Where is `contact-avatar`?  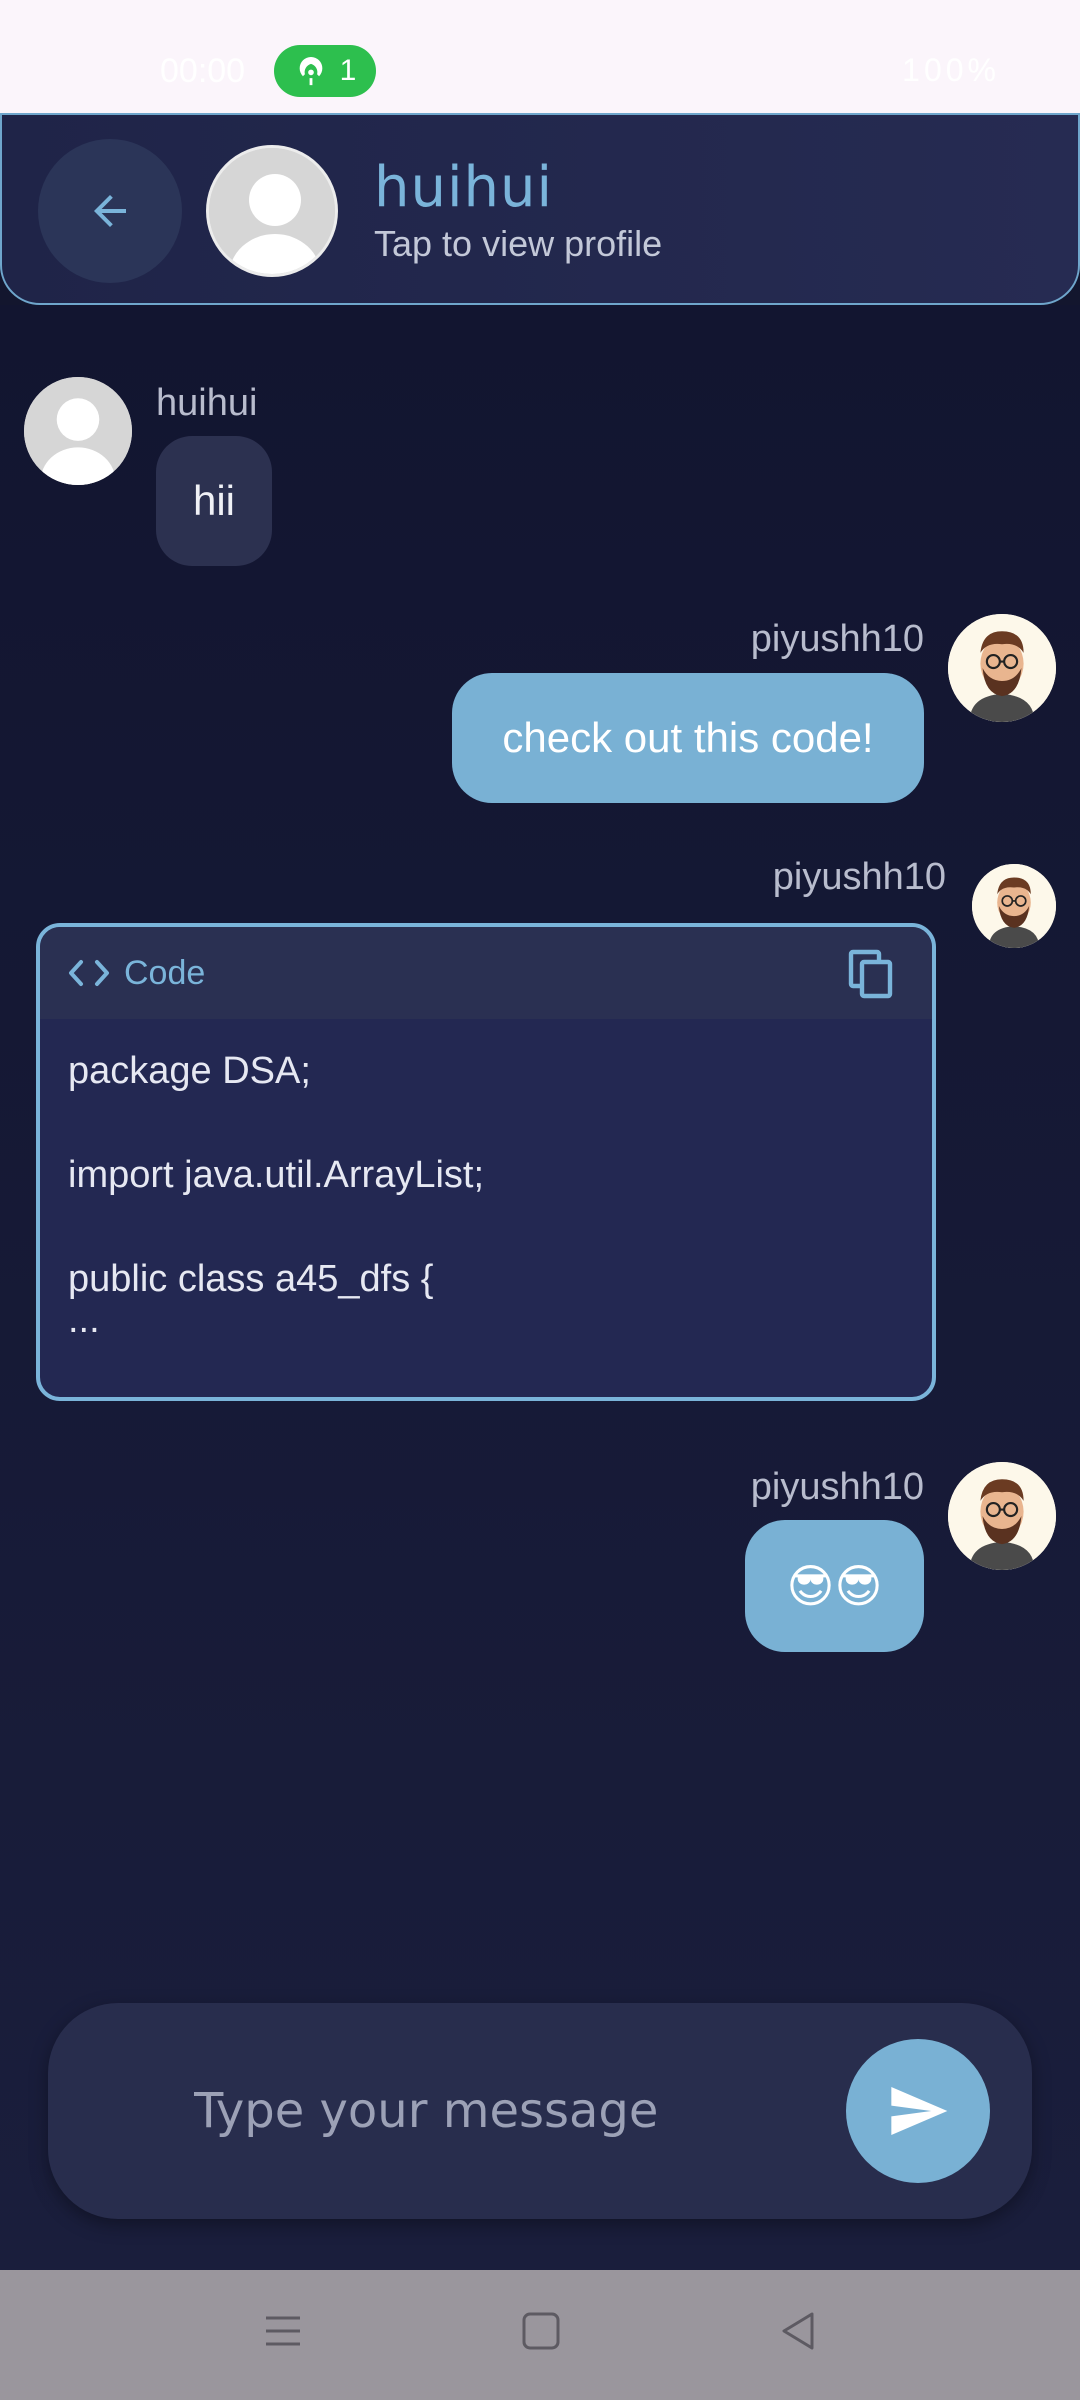 contact-avatar is located at coordinates (272, 211).